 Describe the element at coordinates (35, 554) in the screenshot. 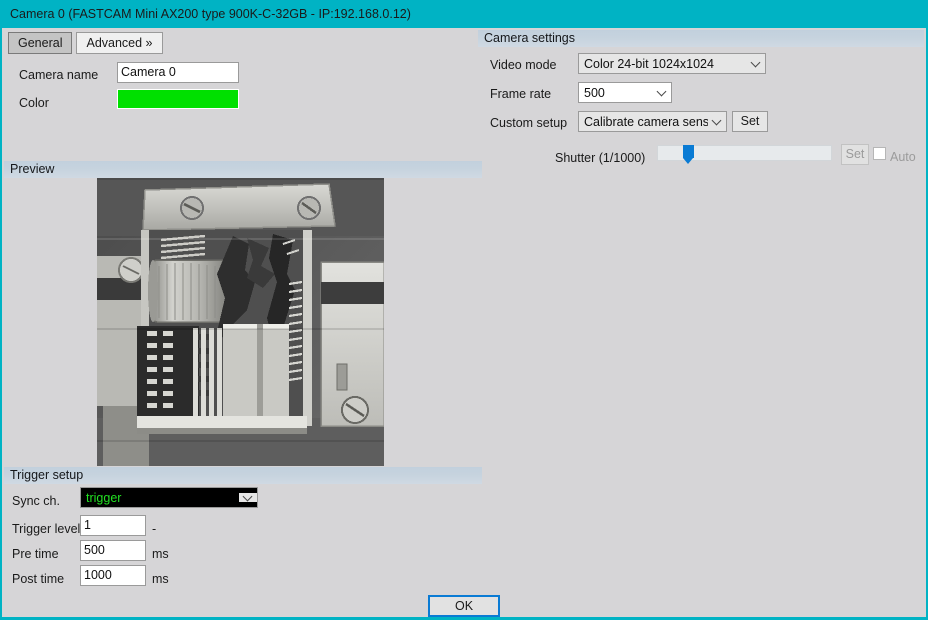

I see `pre-time-label: Pre time` at that location.